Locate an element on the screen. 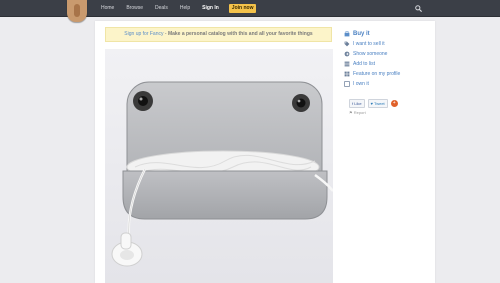  logo-mark is located at coordinates (77, 10).